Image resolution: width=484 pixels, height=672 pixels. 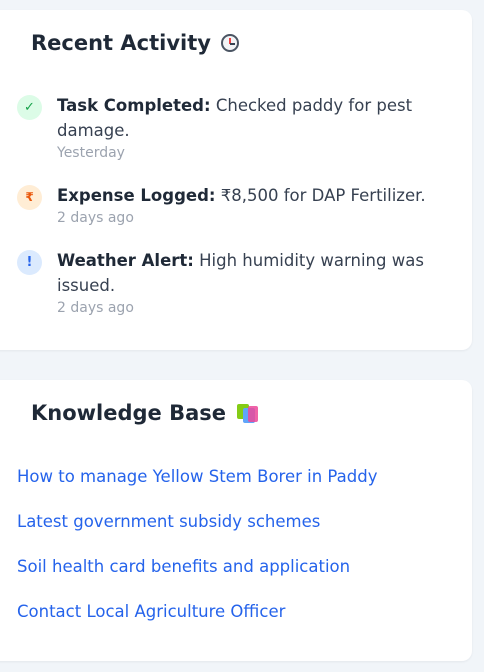 What do you see at coordinates (29, 107) in the screenshot?
I see `check-icon: ✓` at bounding box center [29, 107].